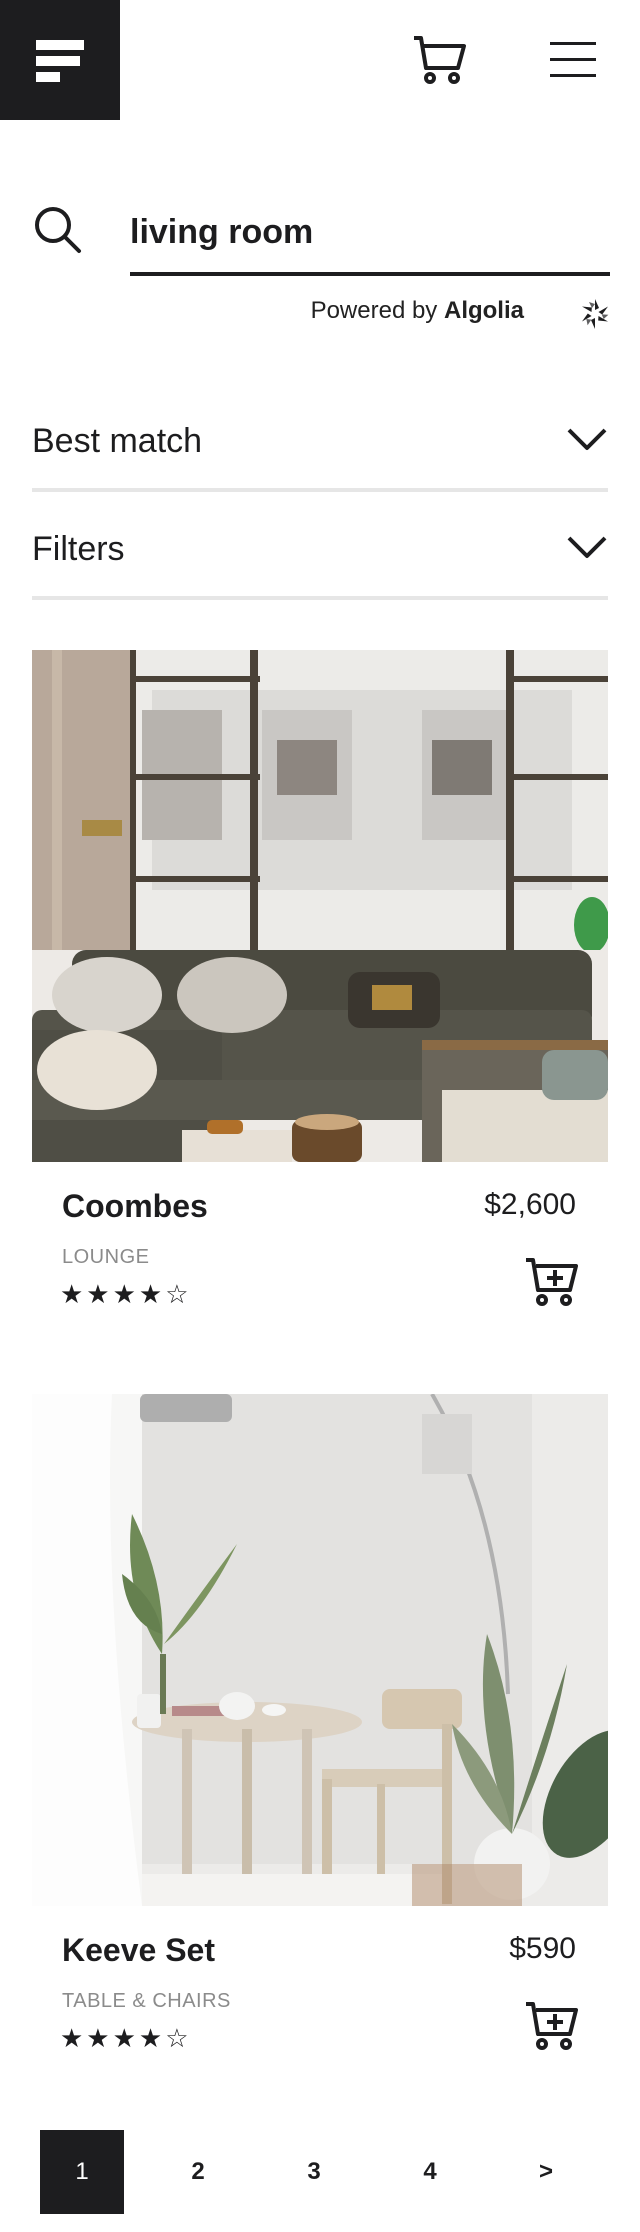 The width and height of the screenshot is (640, 2232). Describe the element at coordinates (135, 1206) in the screenshot. I see `product-name: Coombes` at that location.